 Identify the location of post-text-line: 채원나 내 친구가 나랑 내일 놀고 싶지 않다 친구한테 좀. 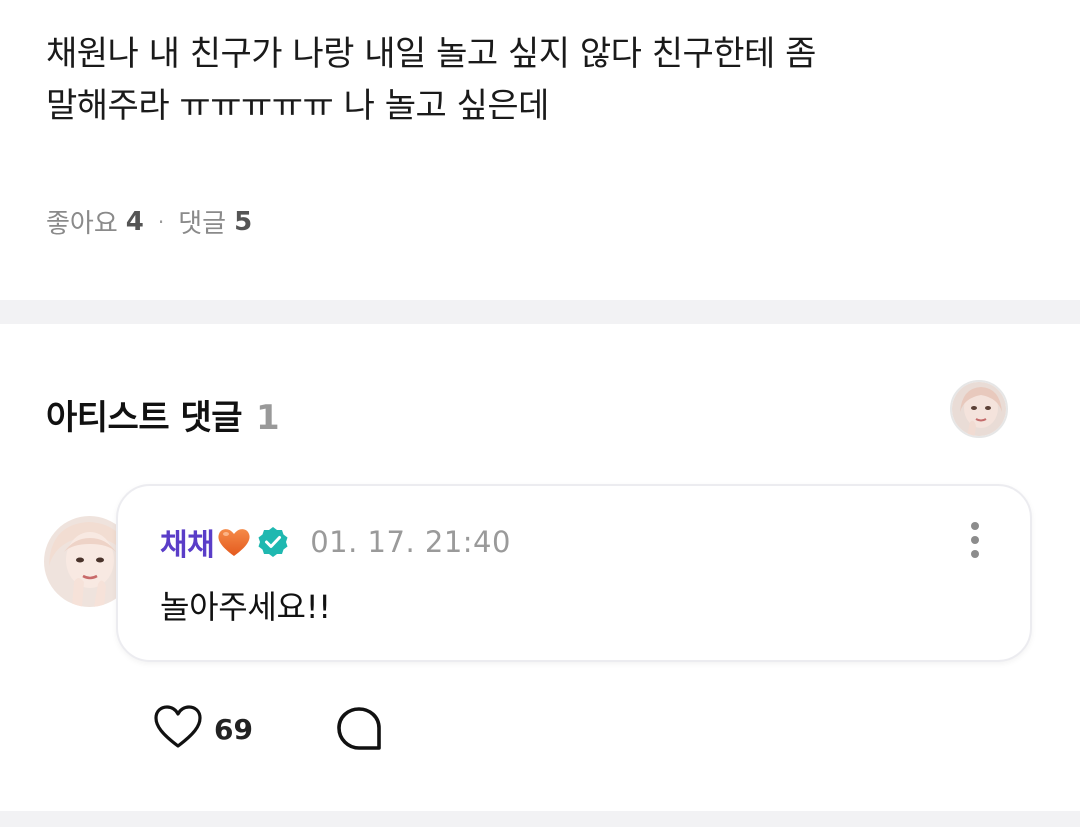
(431, 54).